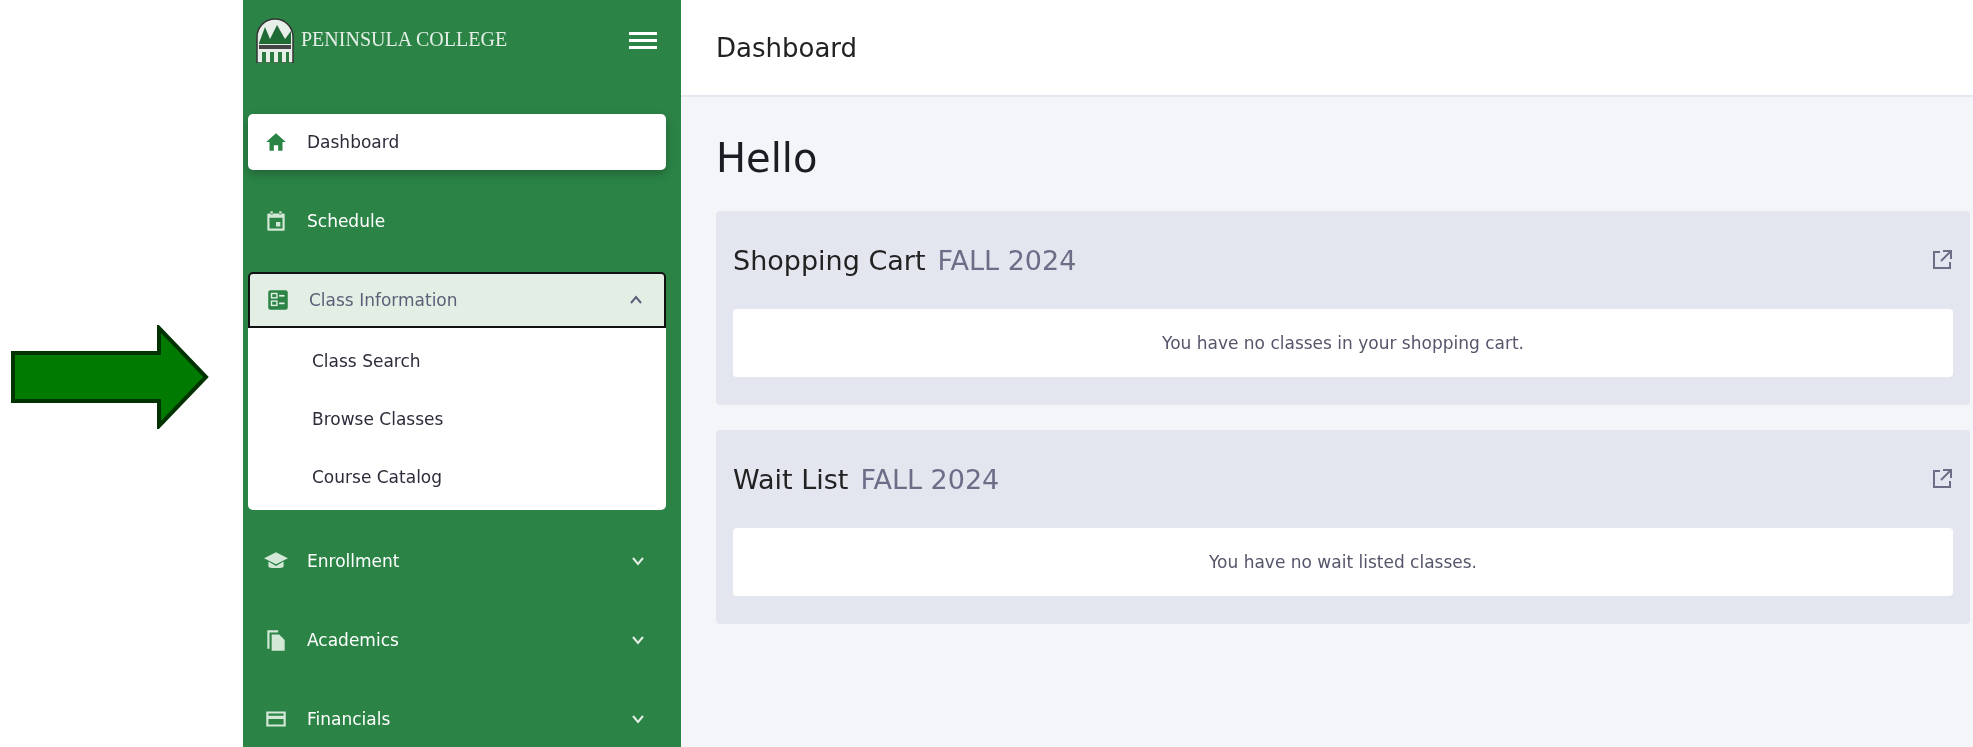 The image size is (1973, 747). Describe the element at coordinates (829, 260) in the screenshot. I see `card-title: Shopping Cart` at that location.